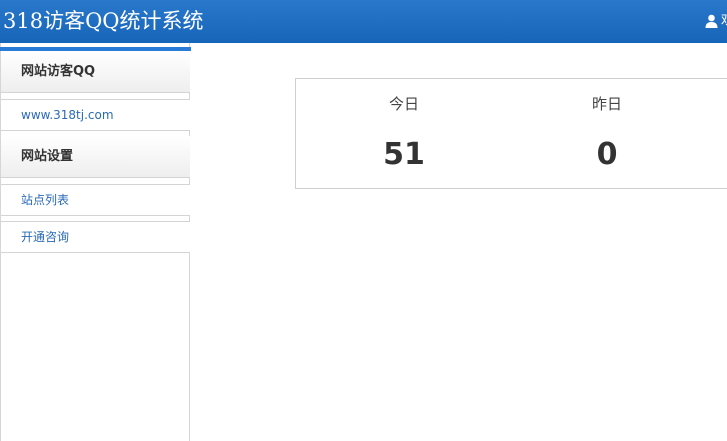 The height and width of the screenshot is (441, 727). Describe the element at coordinates (404, 154) in the screenshot. I see `stat-today-value: 51` at that location.